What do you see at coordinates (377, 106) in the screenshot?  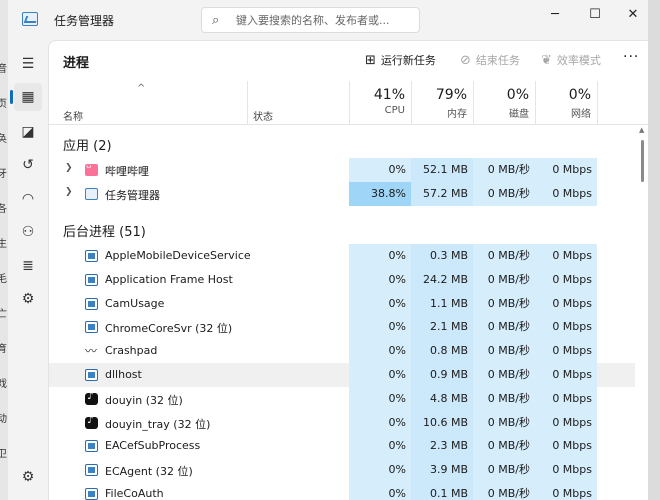 I see `column-cpu: 41% CPU` at bounding box center [377, 106].